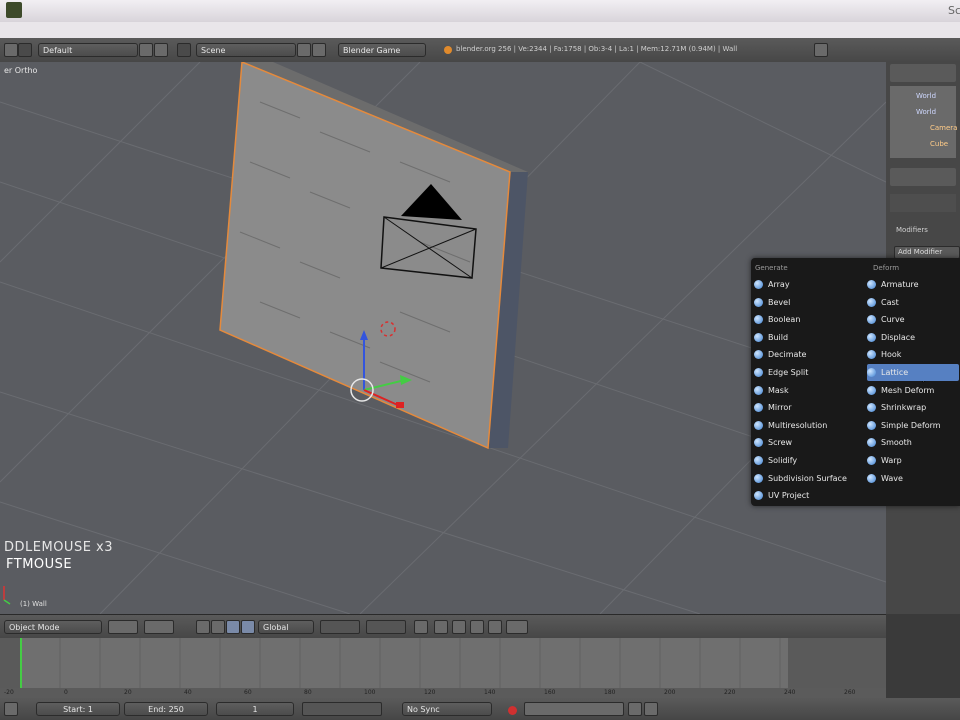 The height and width of the screenshot is (720, 960). Describe the element at coordinates (159, 627) in the screenshot. I see `pivot-selector` at that location.